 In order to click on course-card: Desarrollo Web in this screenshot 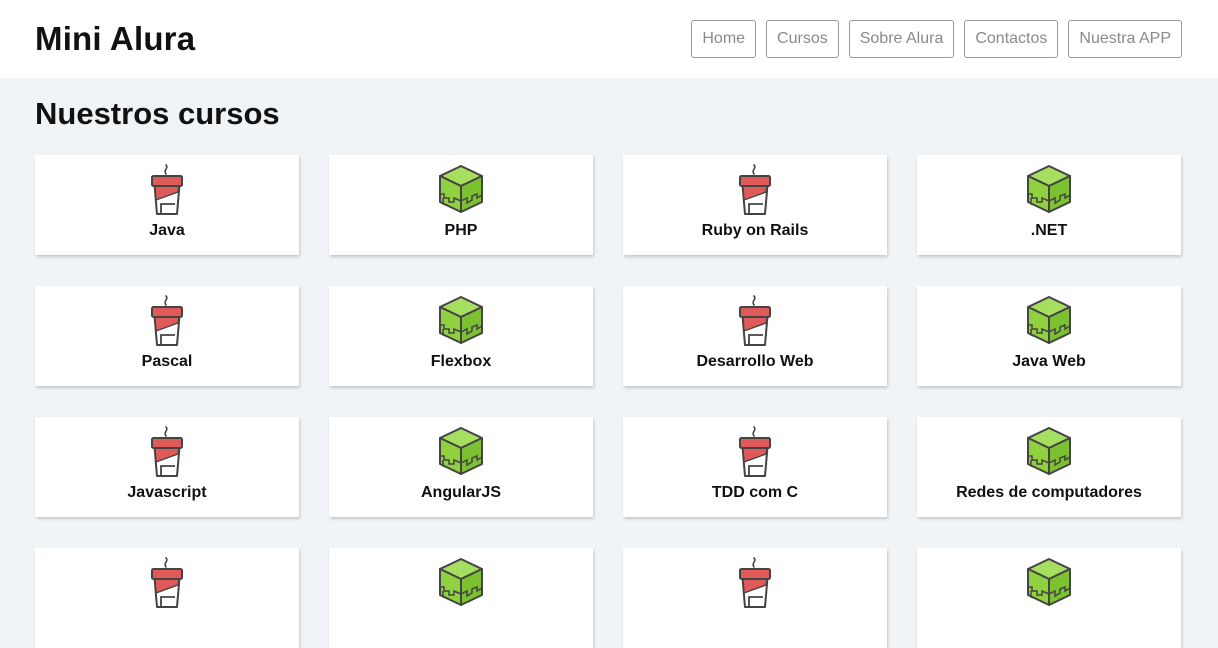, I will do `click(755, 336)`.